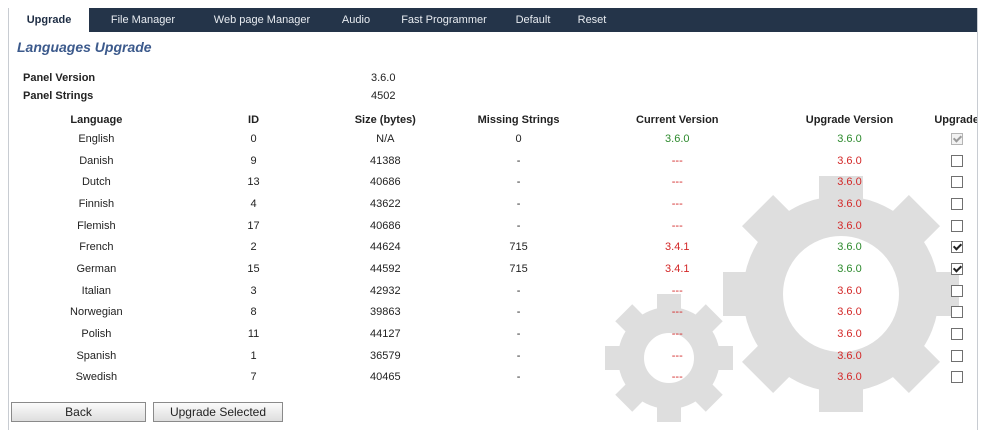 The width and height of the screenshot is (987, 430). Describe the element at coordinates (96, 182) in the screenshot. I see `cell-language: Dutch` at that location.